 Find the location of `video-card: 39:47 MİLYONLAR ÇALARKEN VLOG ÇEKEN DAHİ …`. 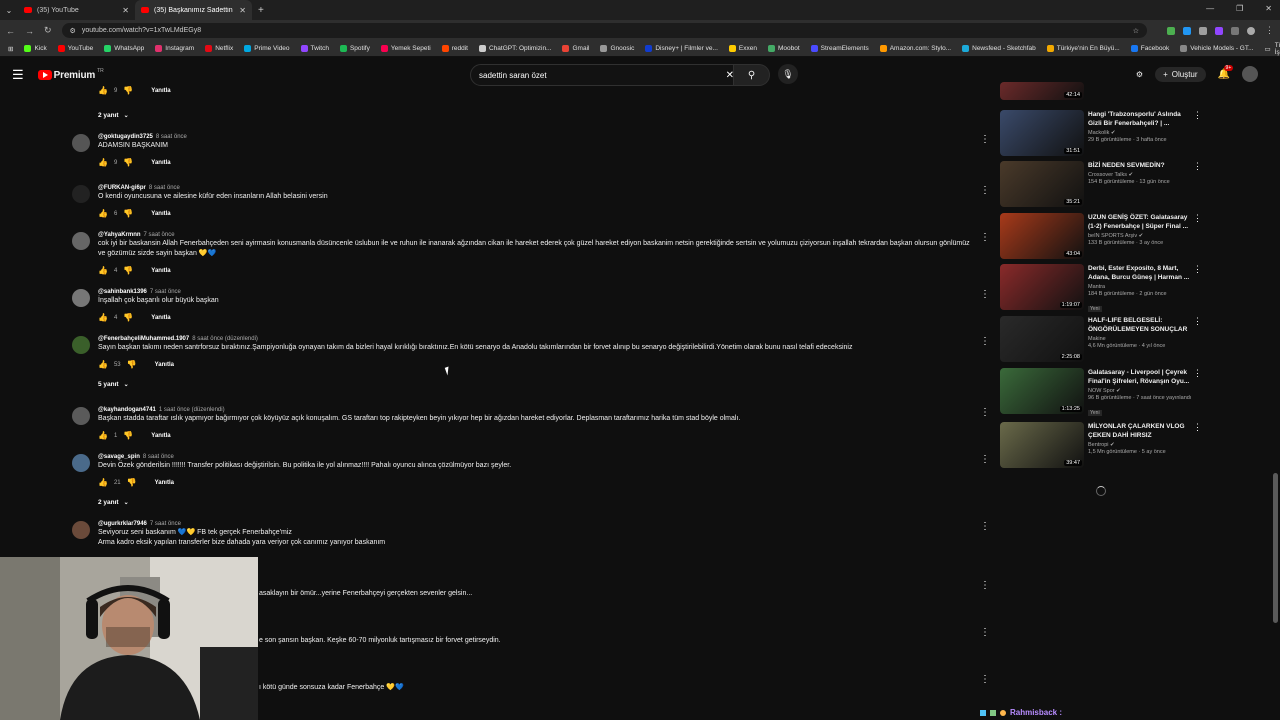

video-card: 39:47 MİLYONLAR ÇALARKEN VLOG ÇEKEN DAHİ … is located at coordinates (1105, 445).